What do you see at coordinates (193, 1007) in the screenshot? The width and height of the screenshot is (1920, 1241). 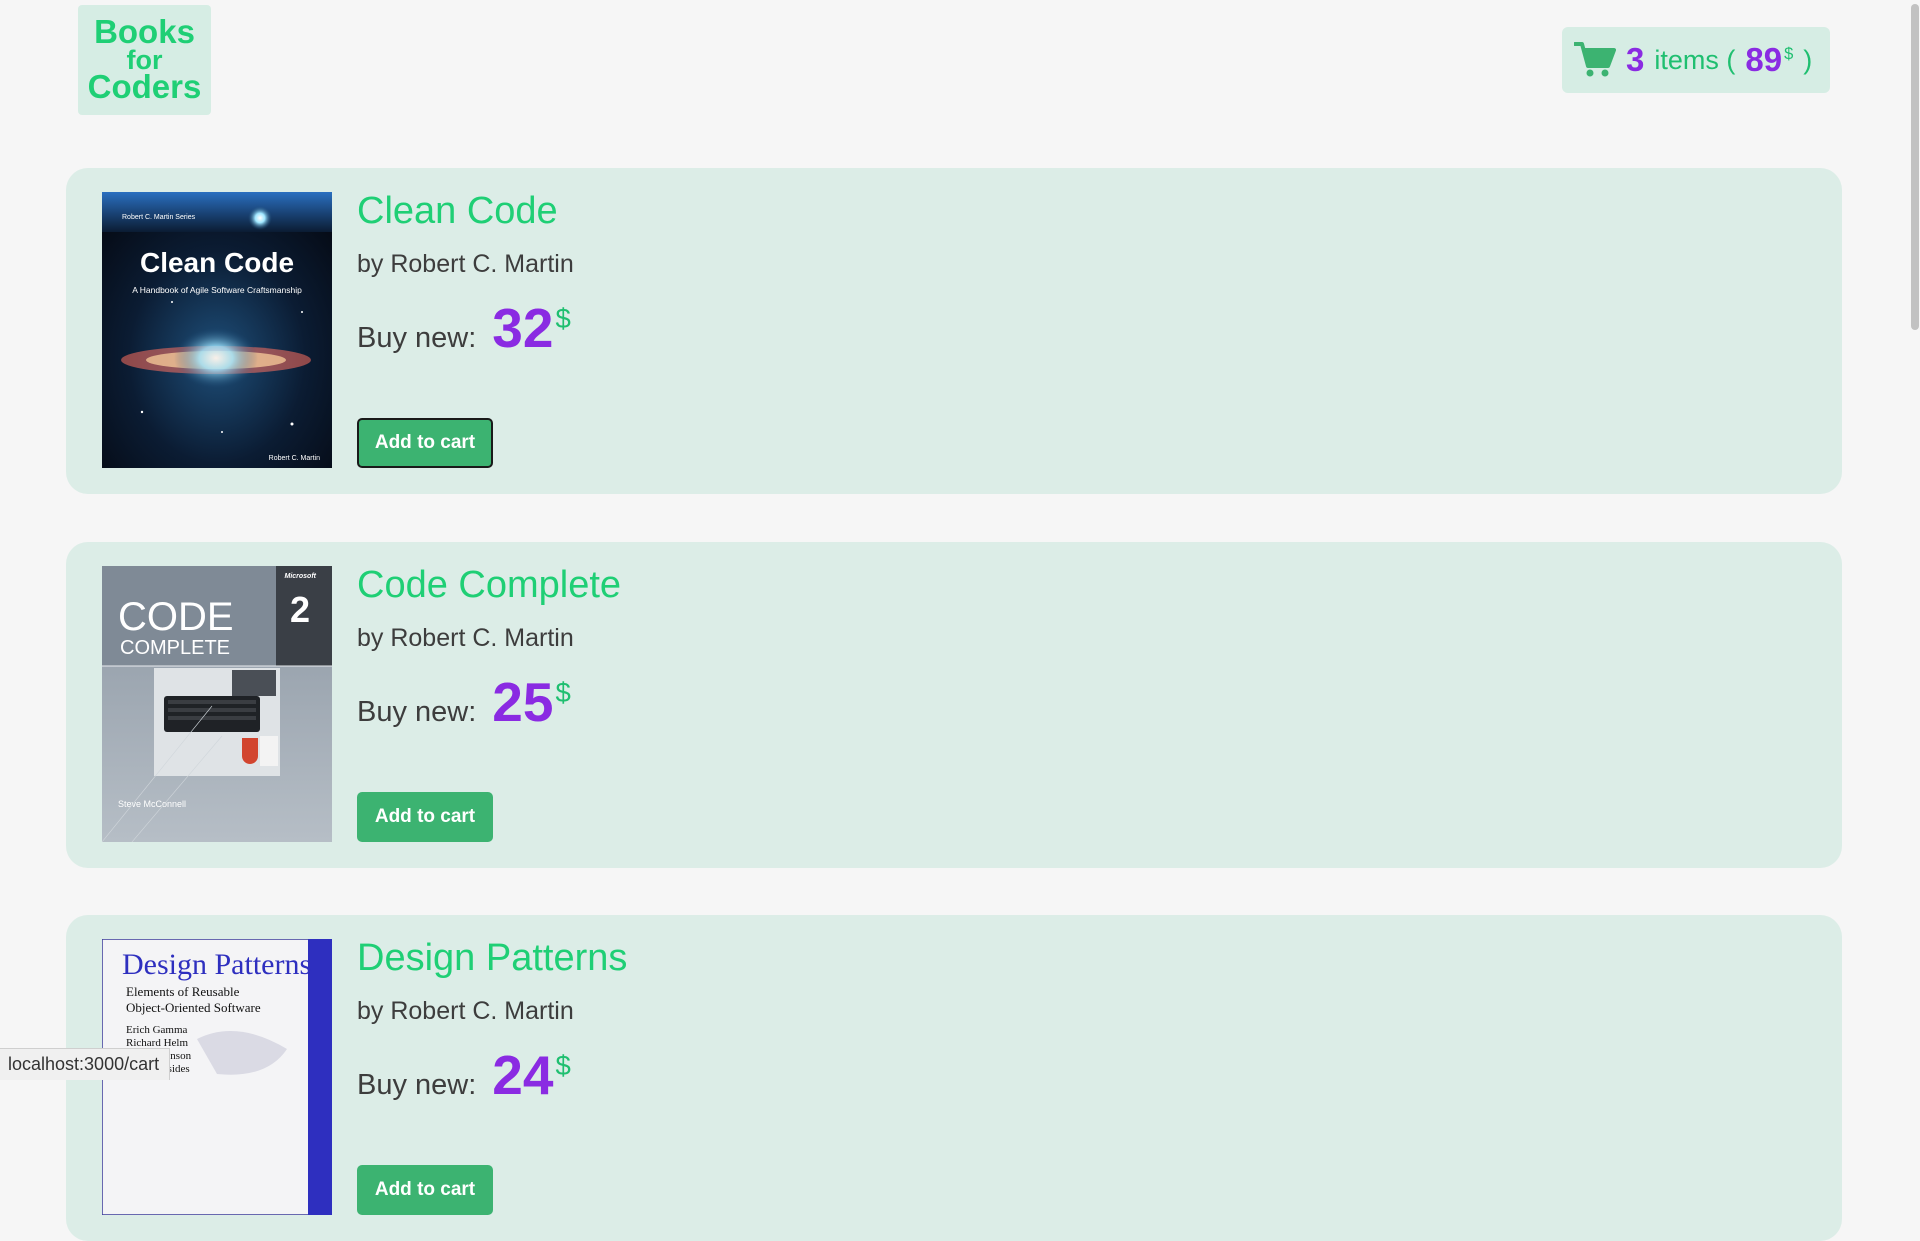 I see `cover-subtitle-line2: Object-Oriented Software` at bounding box center [193, 1007].